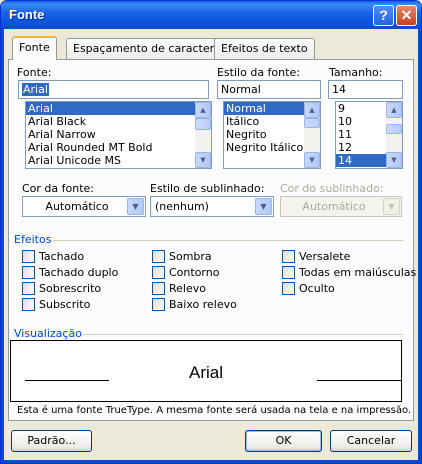 The image size is (422, 464). What do you see at coordinates (258, 72) in the screenshot?
I see `font-style-label: Estilo da fonte:` at bounding box center [258, 72].